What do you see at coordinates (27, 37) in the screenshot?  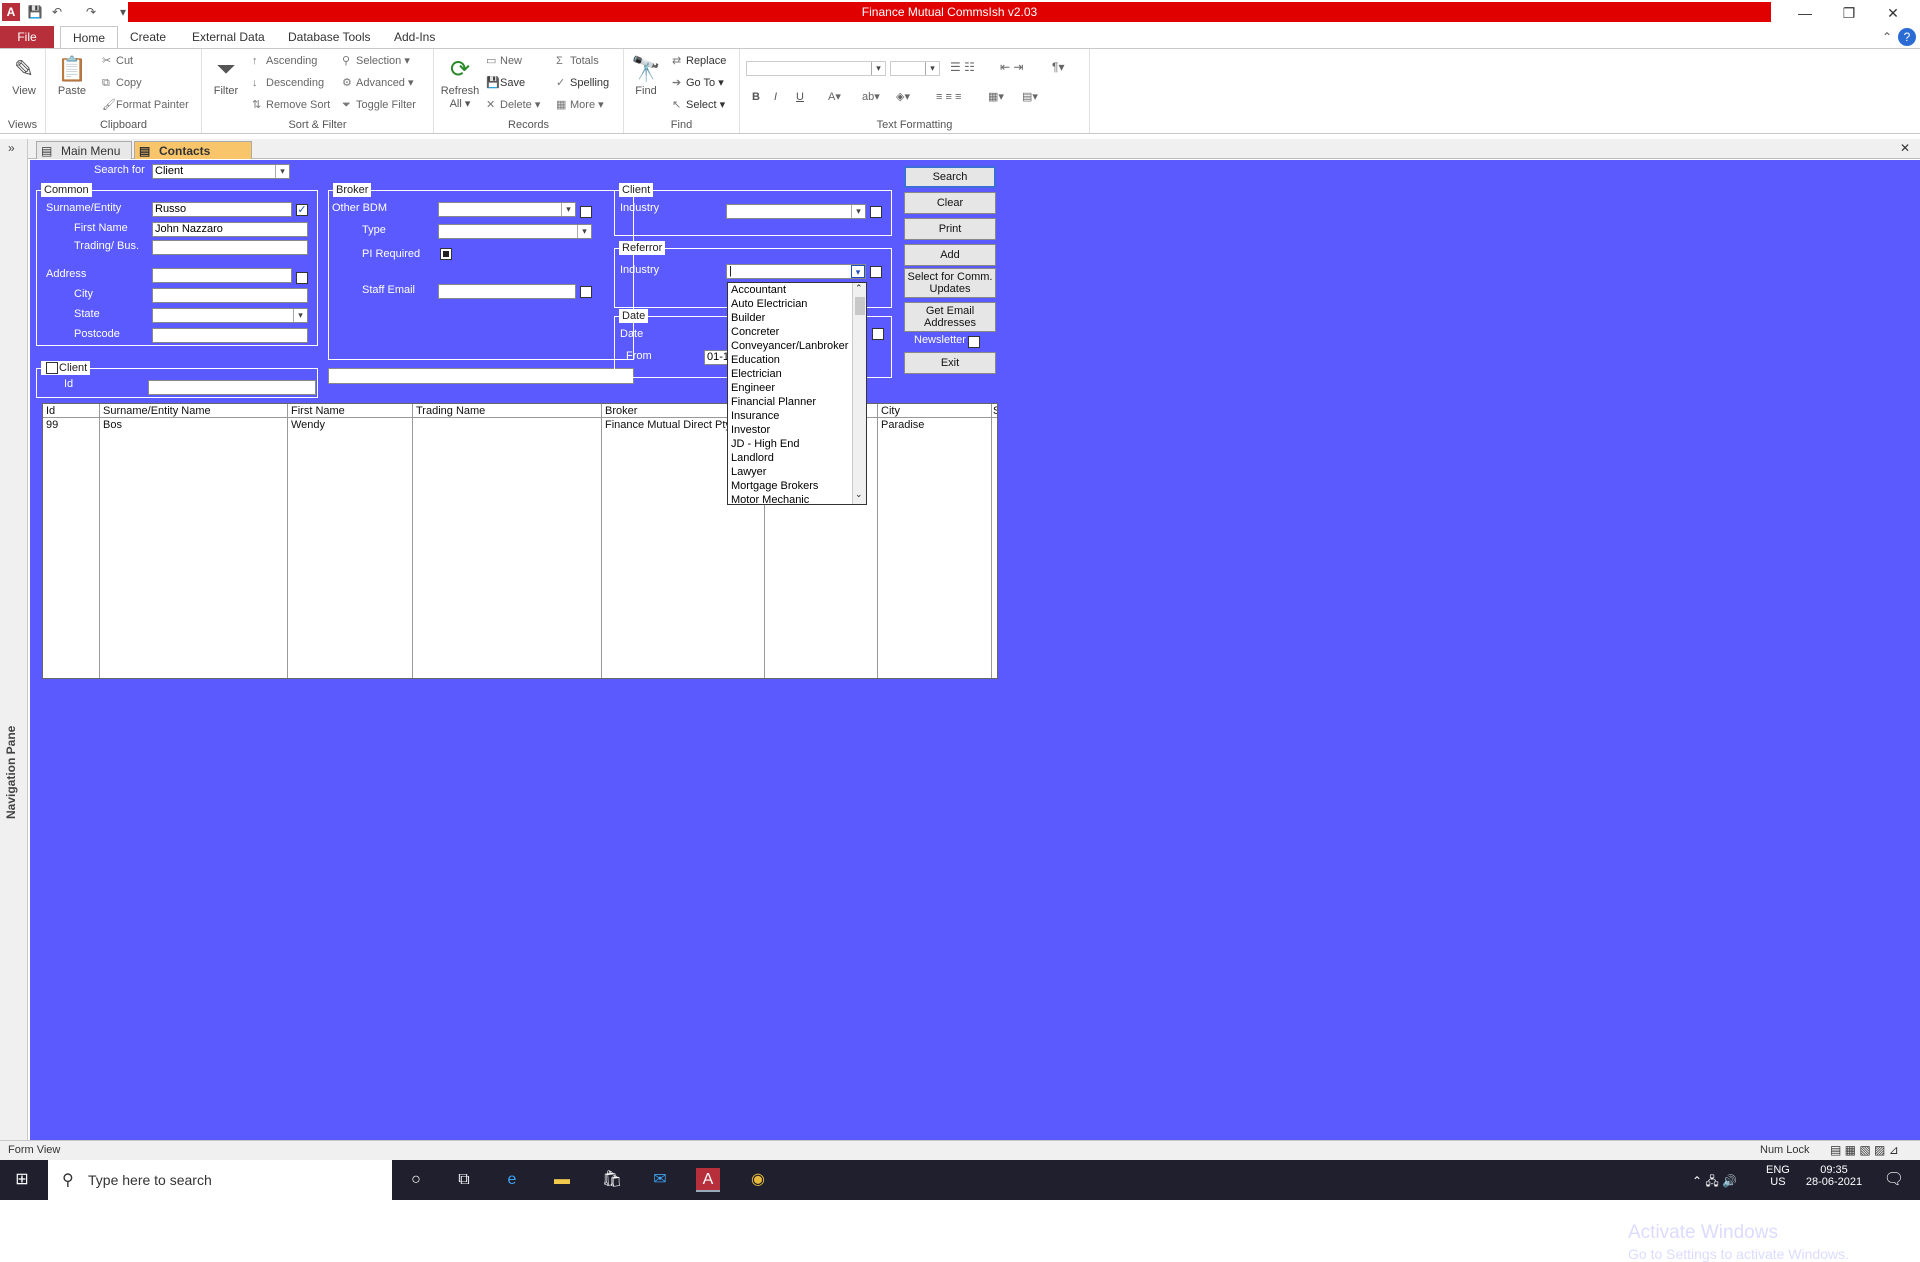 I see `tab-file: File` at bounding box center [27, 37].